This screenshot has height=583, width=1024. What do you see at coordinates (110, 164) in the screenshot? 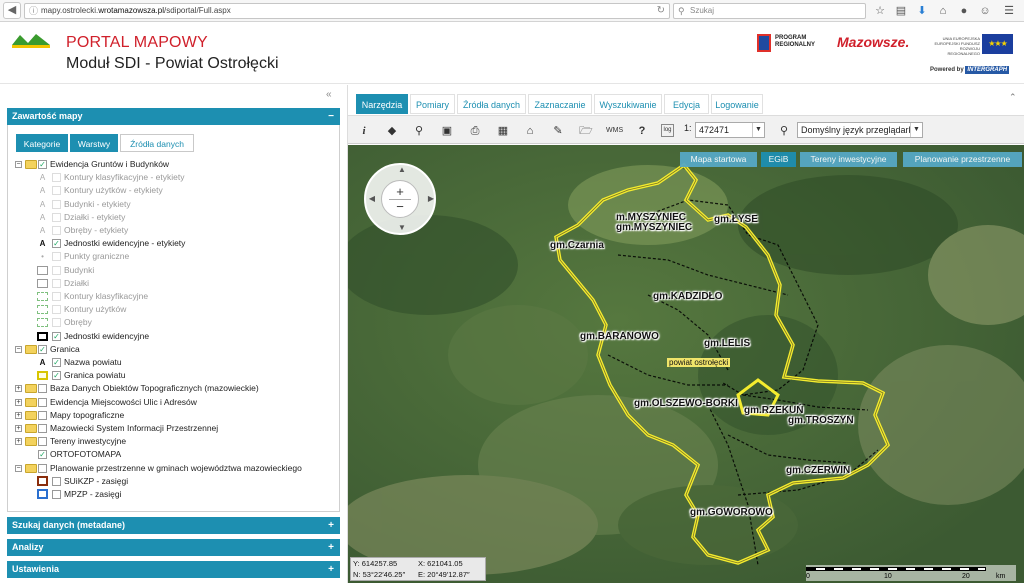
I see `layer-label: Ewidencja Gruntów i Budynków` at bounding box center [110, 164].